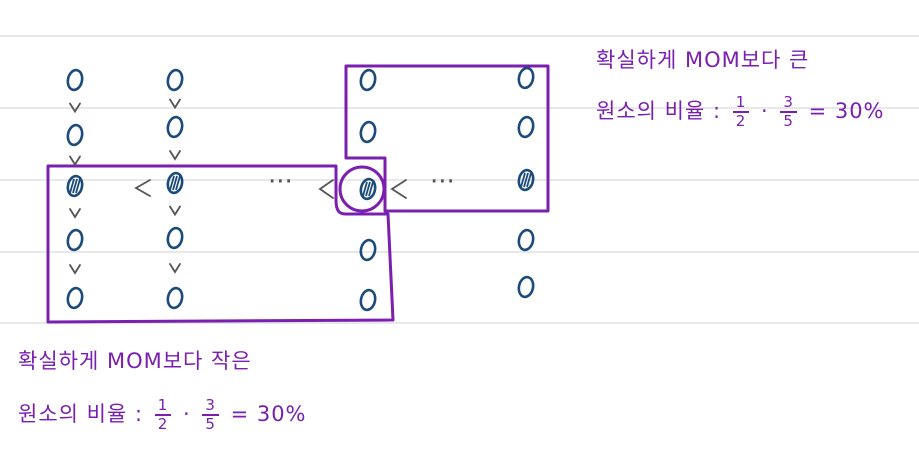 The width and height of the screenshot is (919, 465). Describe the element at coordinates (442, 182) in the screenshot. I see `ellipsis-right: ···` at that location.